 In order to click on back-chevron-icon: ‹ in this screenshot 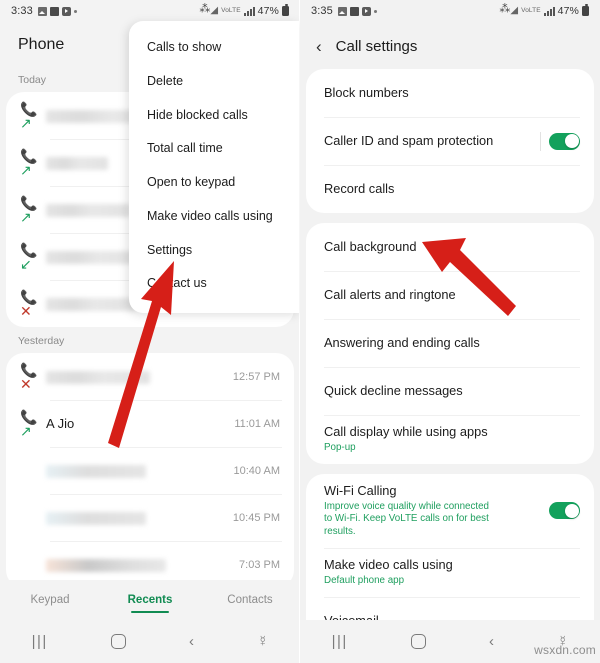, I will do `click(319, 46)`.